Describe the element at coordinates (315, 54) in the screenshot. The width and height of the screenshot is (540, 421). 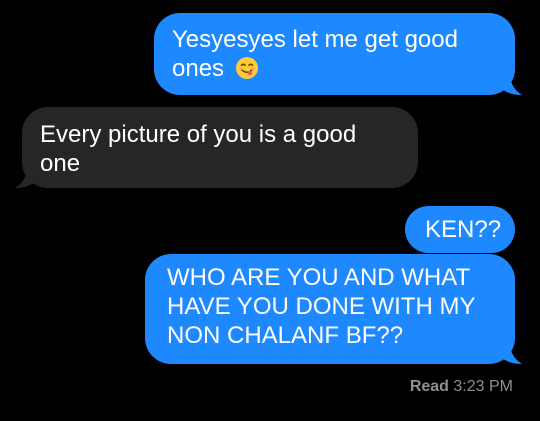
I see `message-text: Yesyesyes let me get good ones` at that location.